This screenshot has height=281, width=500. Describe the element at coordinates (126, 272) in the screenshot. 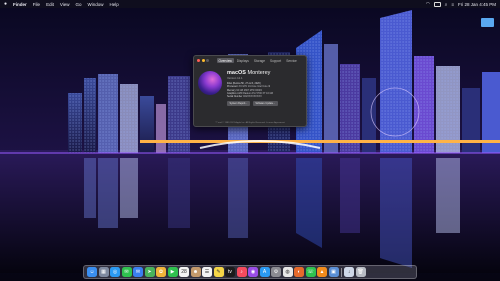

I see `messages-icon: ✉` at that location.